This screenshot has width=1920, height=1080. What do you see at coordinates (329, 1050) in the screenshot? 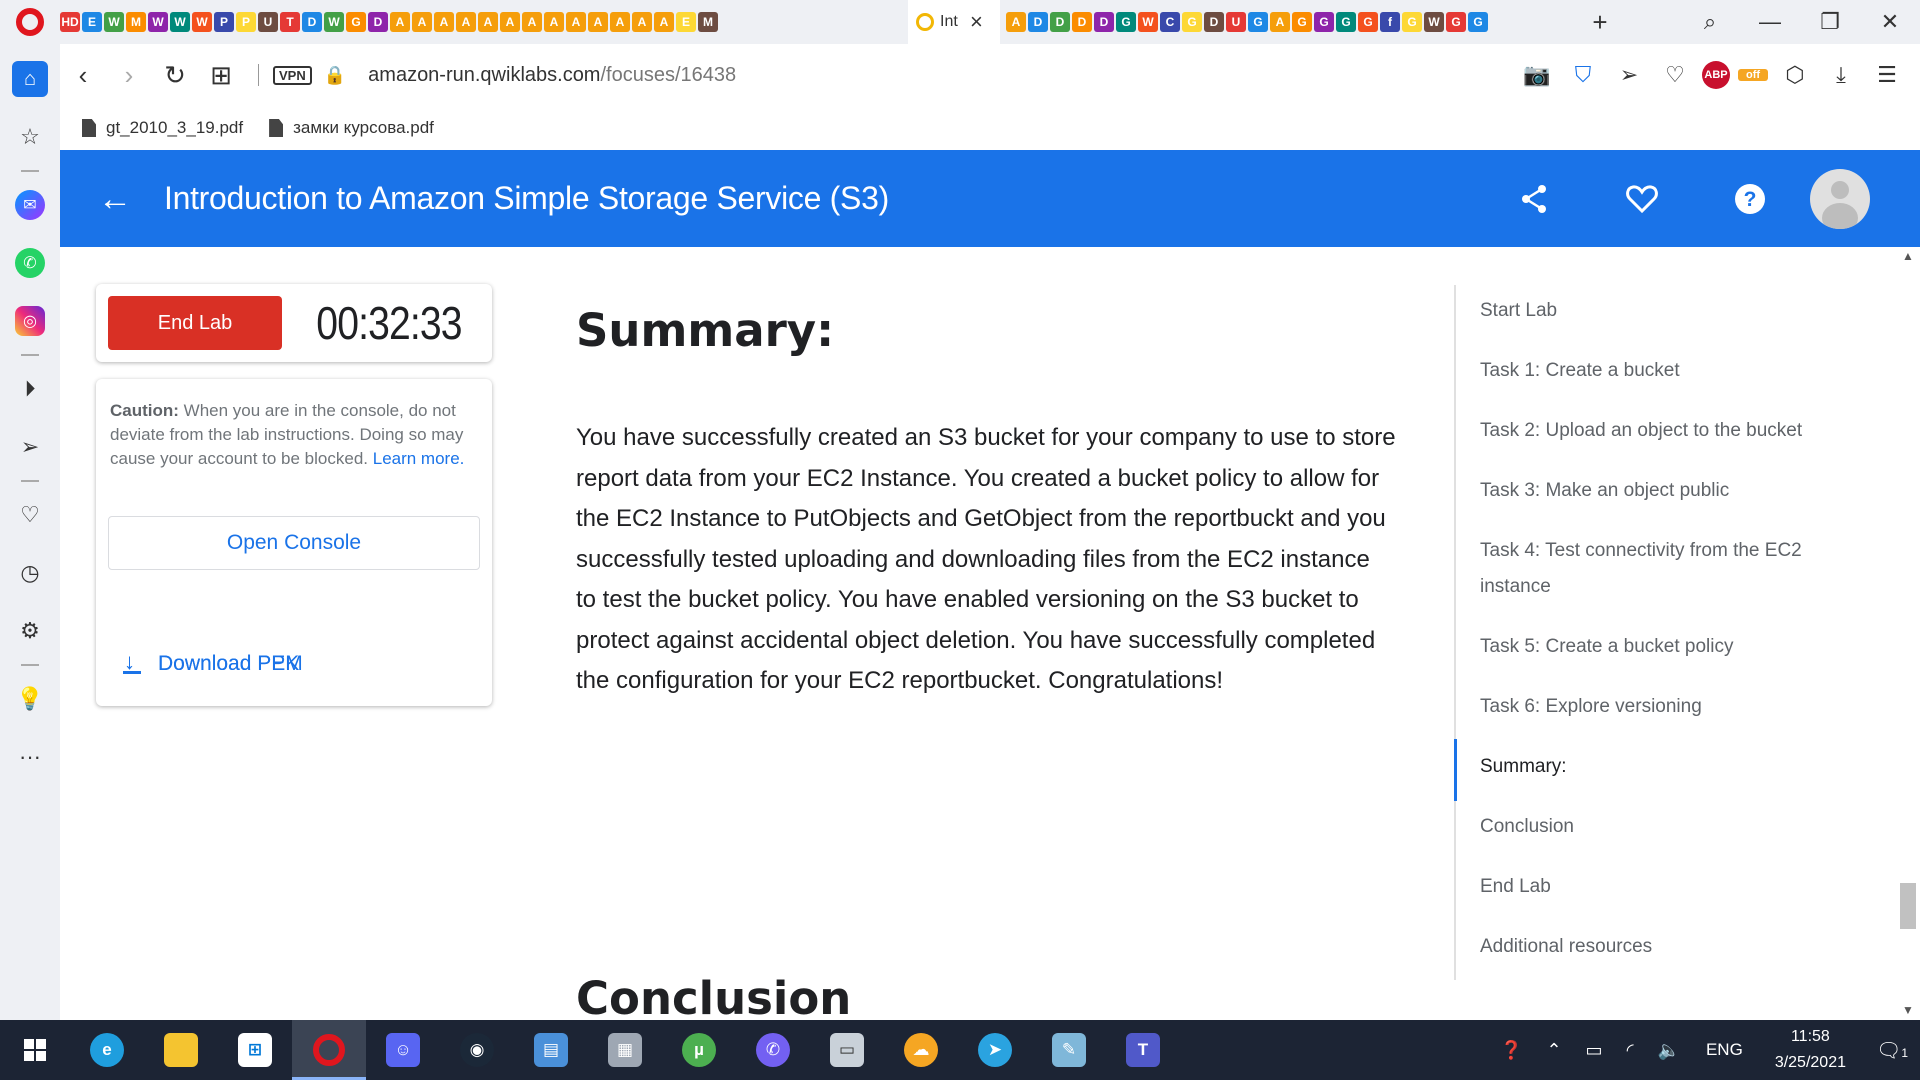
I see `taskbar-opera` at bounding box center [329, 1050].